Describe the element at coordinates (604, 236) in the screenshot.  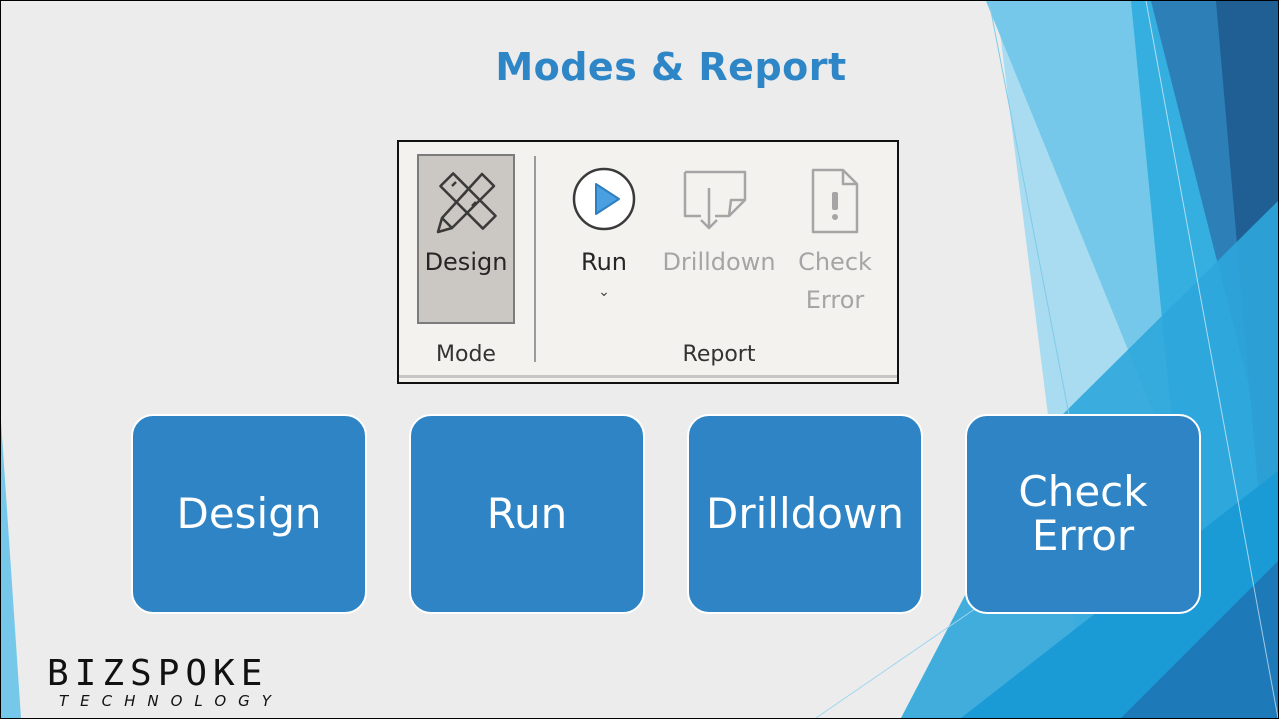
I see `run-button: Run ⌄` at that location.